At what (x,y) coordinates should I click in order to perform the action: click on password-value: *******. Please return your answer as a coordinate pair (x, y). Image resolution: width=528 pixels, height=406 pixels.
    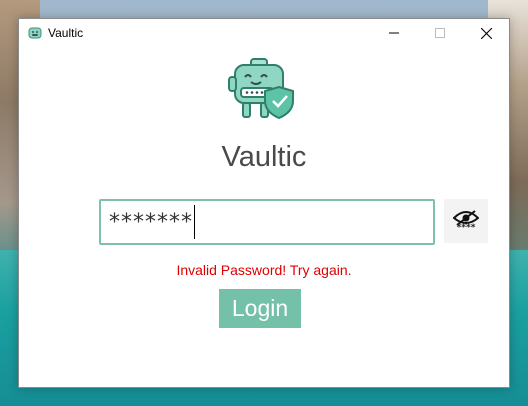
    Looking at the image, I should click on (151, 222).